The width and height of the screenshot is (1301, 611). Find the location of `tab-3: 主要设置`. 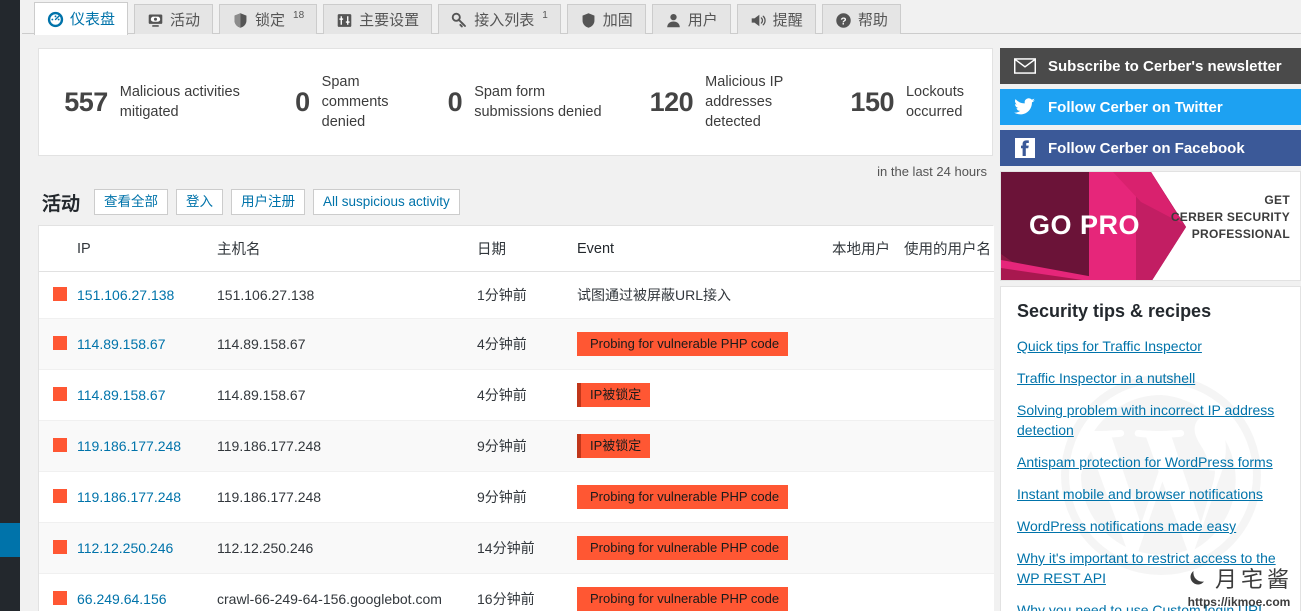

tab-3: 主要设置 is located at coordinates (378, 19).